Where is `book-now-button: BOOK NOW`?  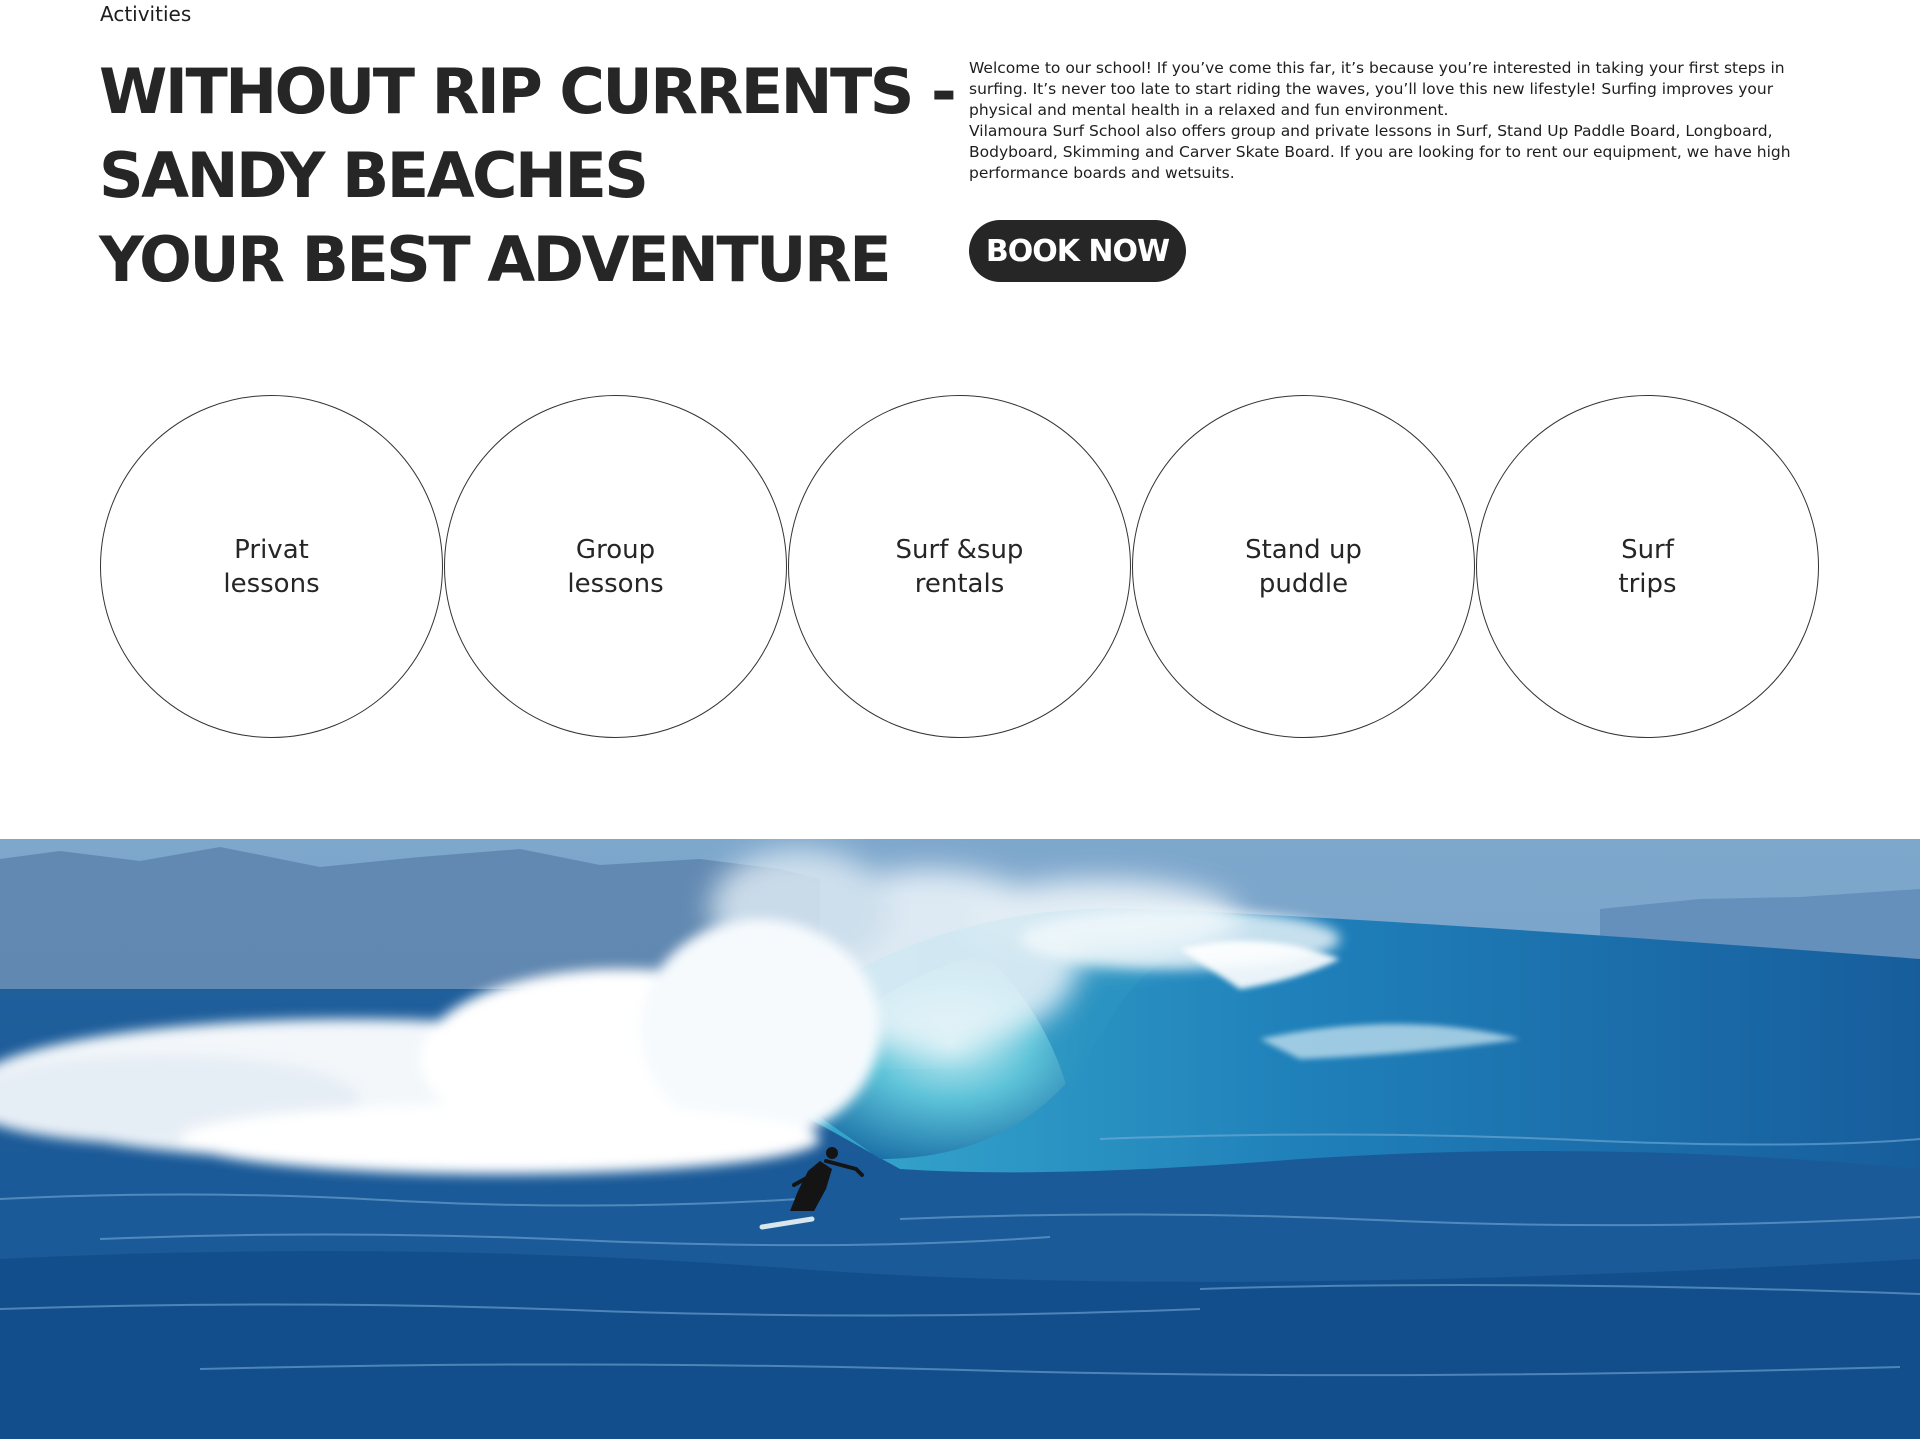 book-now-button: BOOK NOW is located at coordinates (1077, 251).